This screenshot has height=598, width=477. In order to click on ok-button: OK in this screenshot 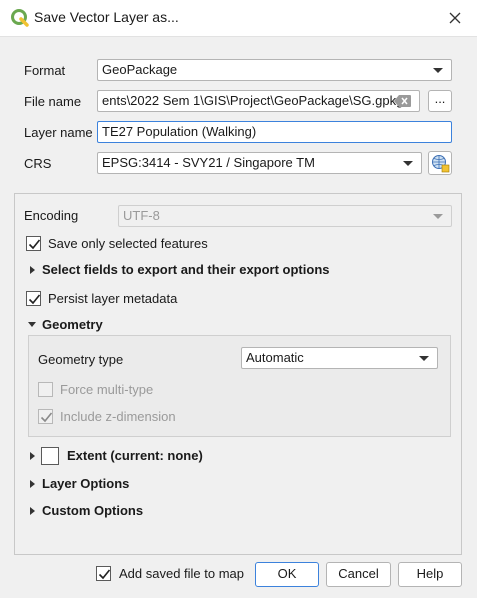, I will do `click(287, 574)`.